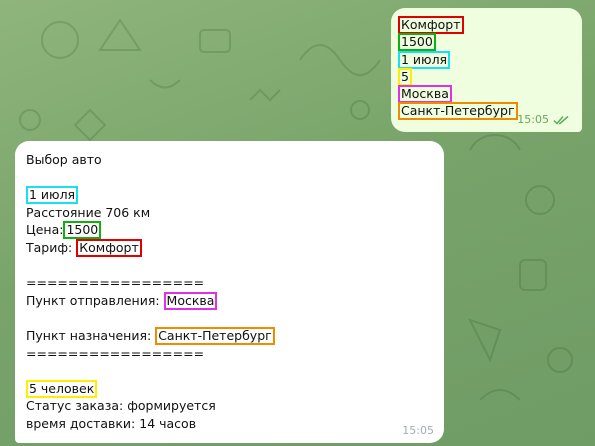  What do you see at coordinates (486, 25) in the screenshot?
I see `message-line: Комфорт` at bounding box center [486, 25].